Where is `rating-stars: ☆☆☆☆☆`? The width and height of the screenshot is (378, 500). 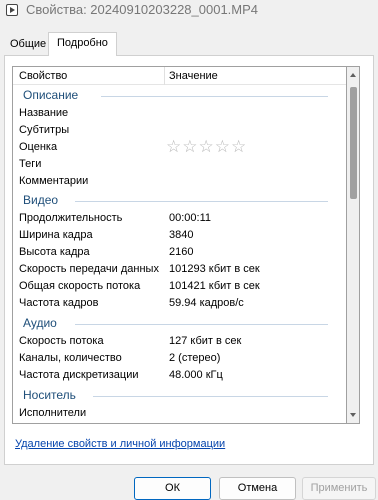
rating-stars: ☆☆☆☆☆ is located at coordinates (206, 147).